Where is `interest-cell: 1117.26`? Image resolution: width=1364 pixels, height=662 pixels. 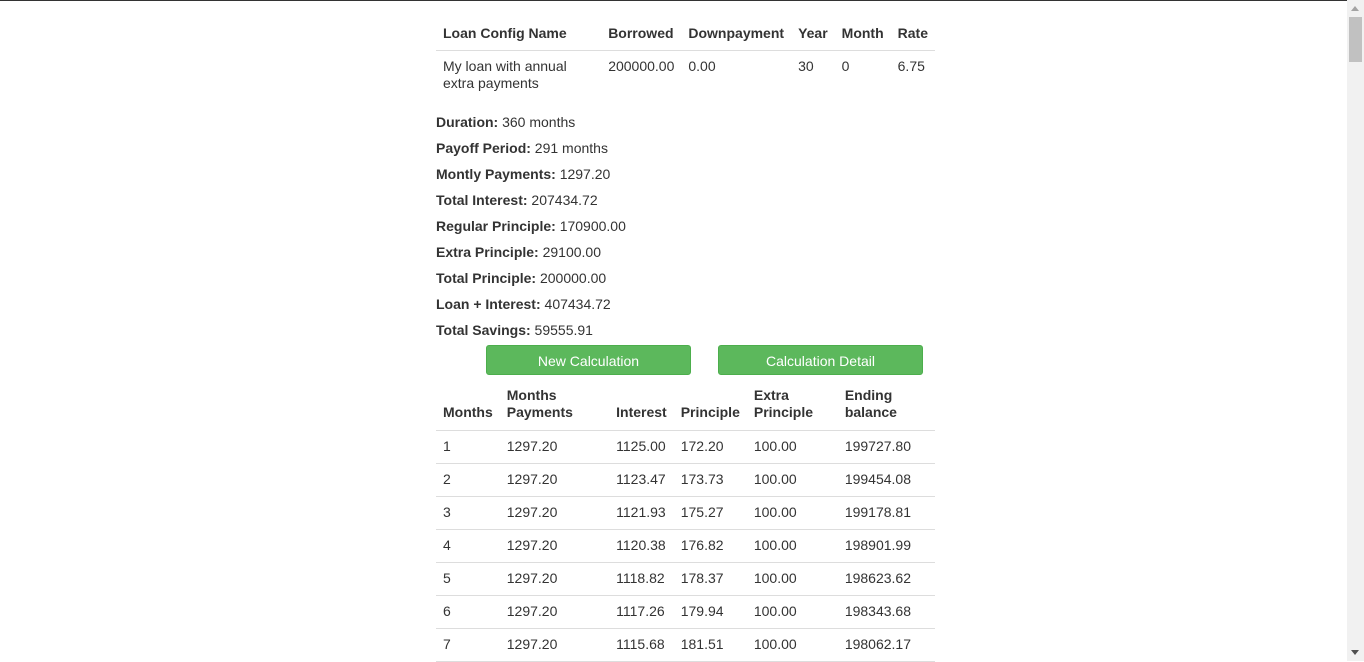
interest-cell: 1117.26 is located at coordinates (641, 612).